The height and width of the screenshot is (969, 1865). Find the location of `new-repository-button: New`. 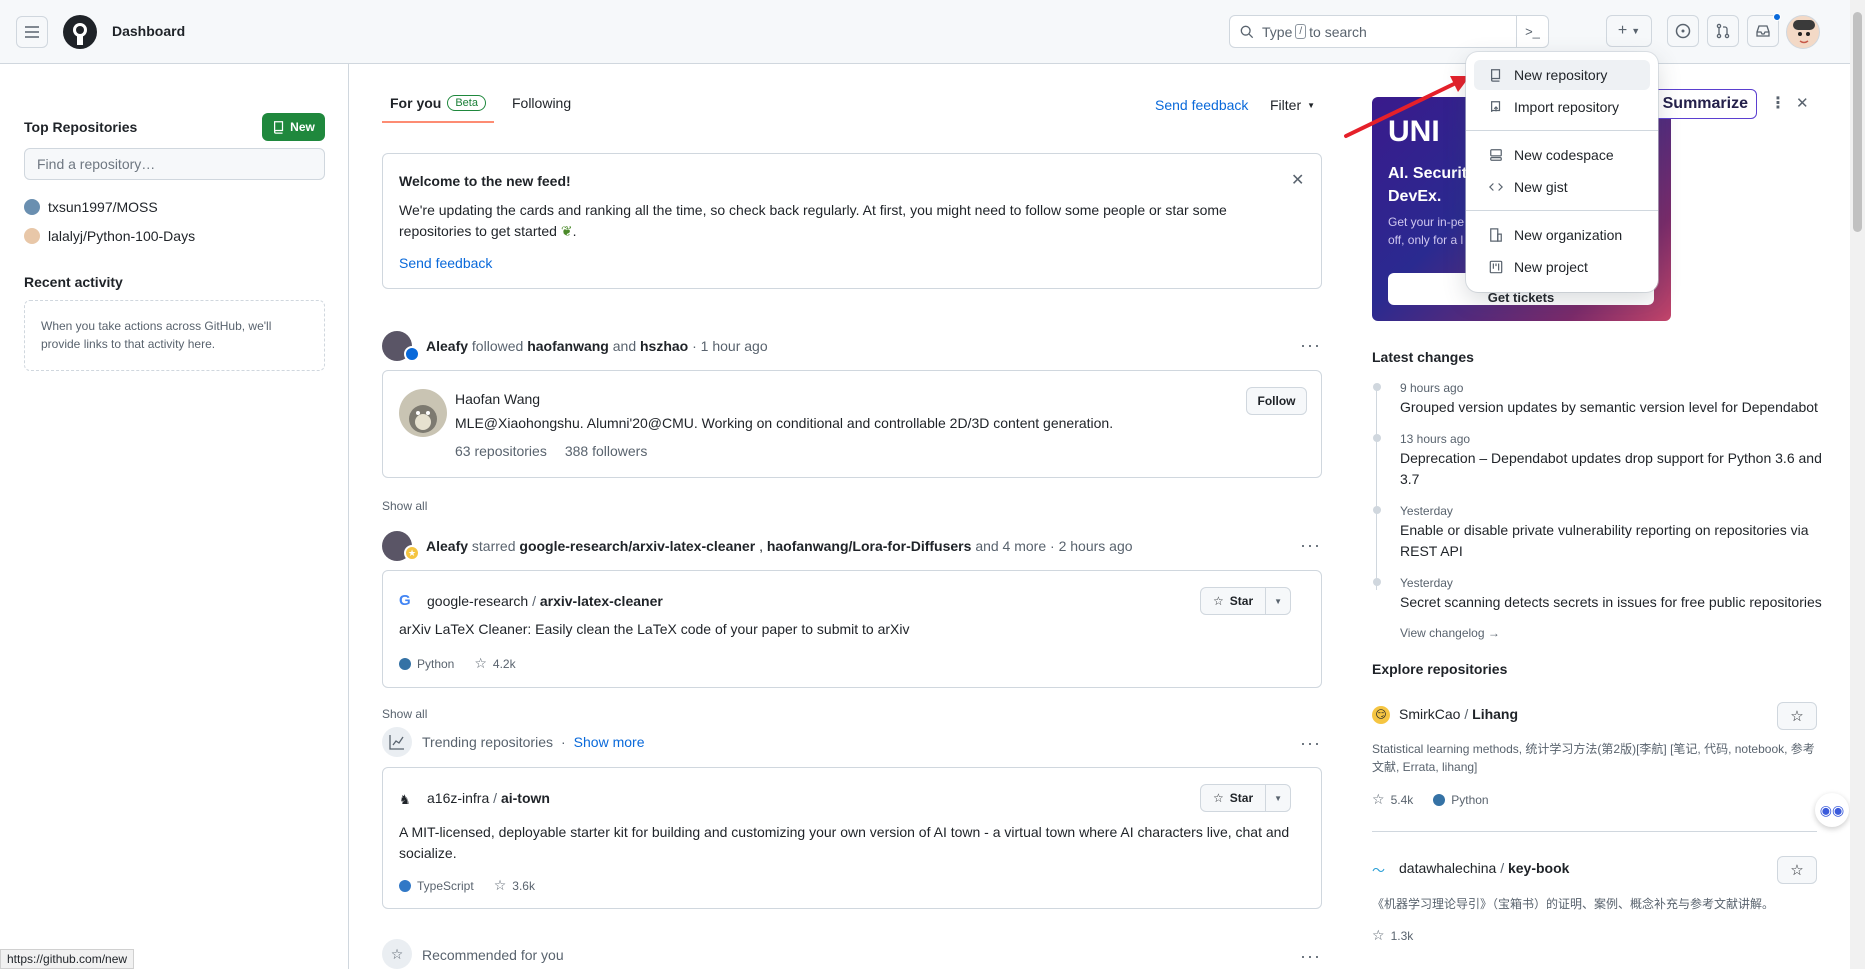

new-repository-button: New is located at coordinates (293, 127).